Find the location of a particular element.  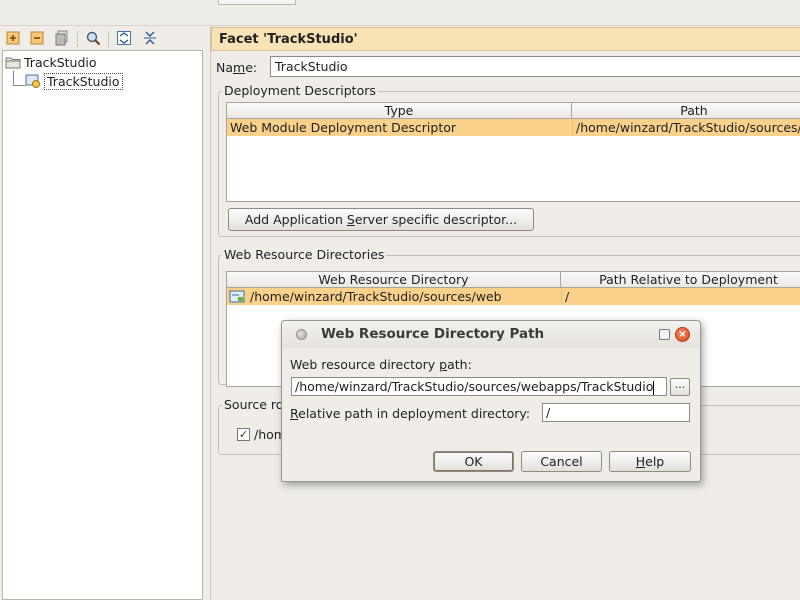

tab-remnant is located at coordinates (257, 2).